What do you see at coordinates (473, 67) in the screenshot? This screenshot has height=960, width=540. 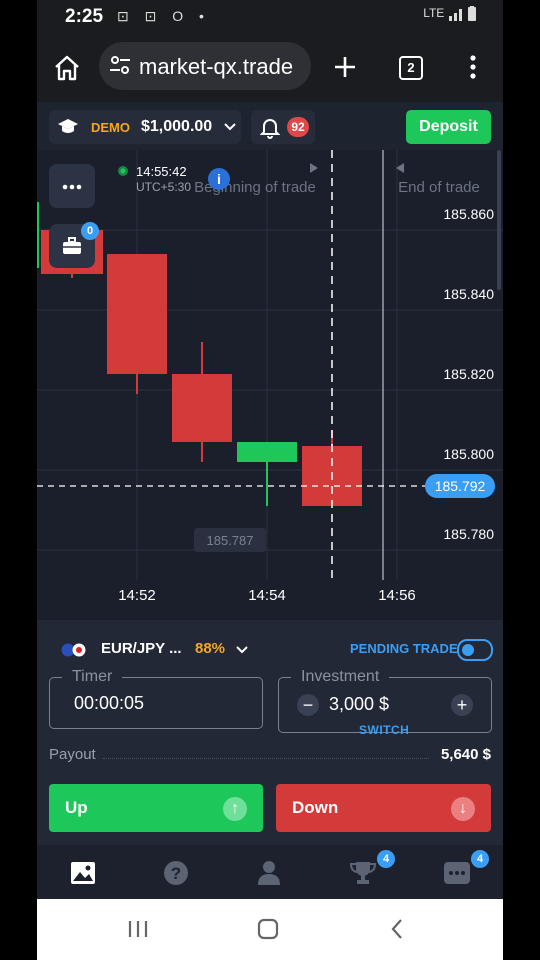 I see `overflow-menu-icon` at bounding box center [473, 67].